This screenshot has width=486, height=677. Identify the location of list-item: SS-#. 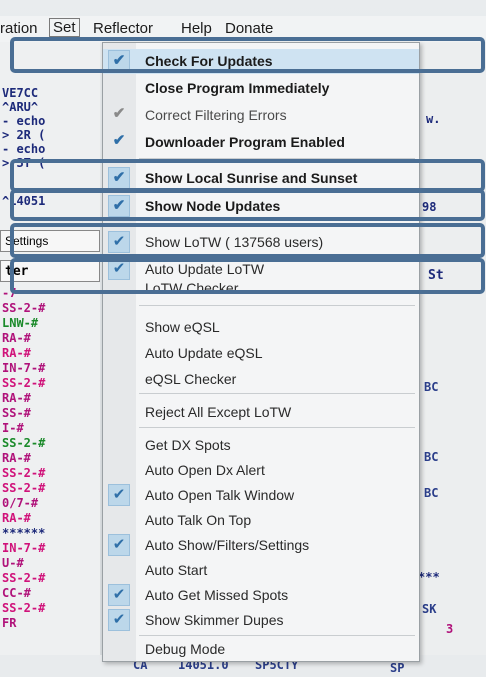
(16, 413).